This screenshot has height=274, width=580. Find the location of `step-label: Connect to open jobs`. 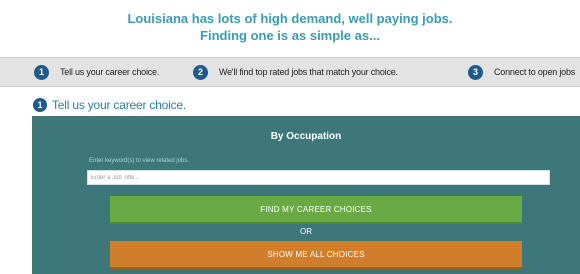

step-label: Connect to open jobs is located at coordinates (535, 72).